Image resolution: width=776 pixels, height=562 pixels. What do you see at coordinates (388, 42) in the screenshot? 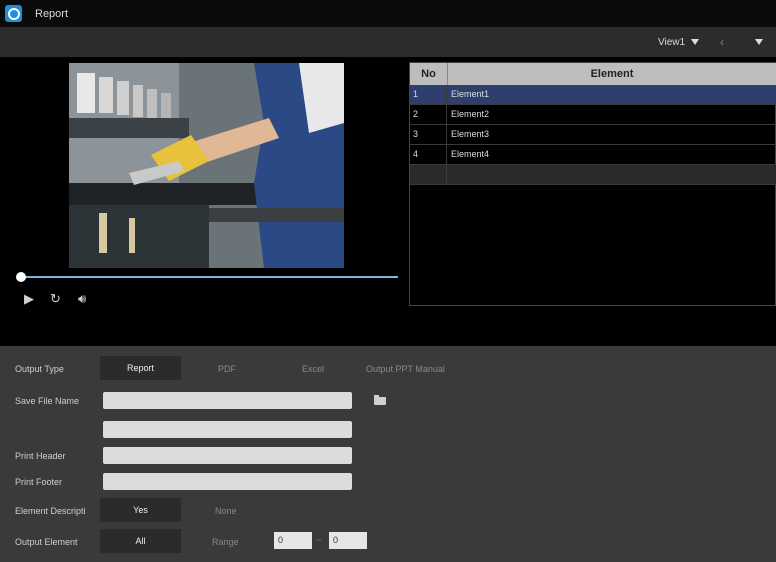
I see `toolbar: View1 ‹` at bounding box center [388, 42].